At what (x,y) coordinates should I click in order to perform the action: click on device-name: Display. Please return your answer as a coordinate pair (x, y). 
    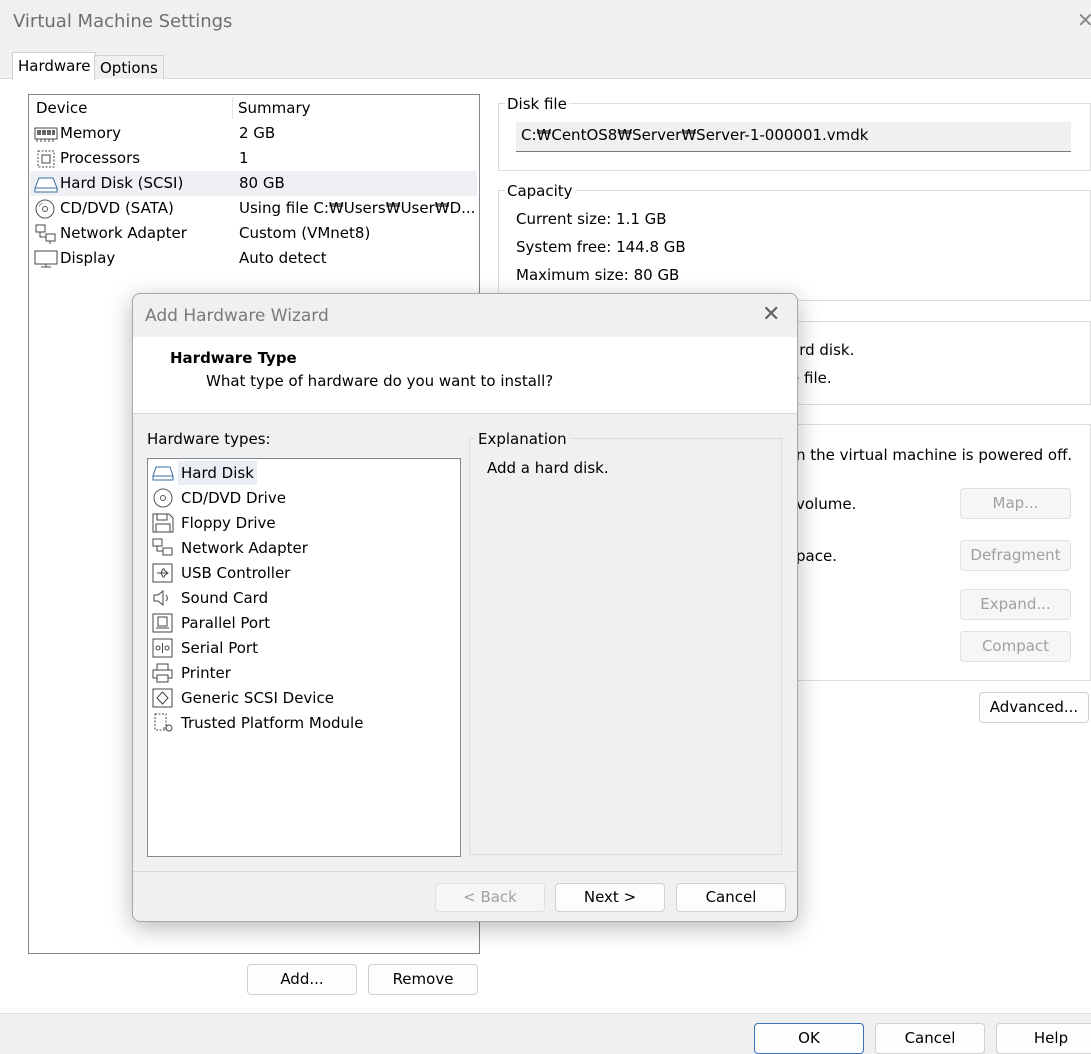
    Looking at the image, I should click on (88, 258).